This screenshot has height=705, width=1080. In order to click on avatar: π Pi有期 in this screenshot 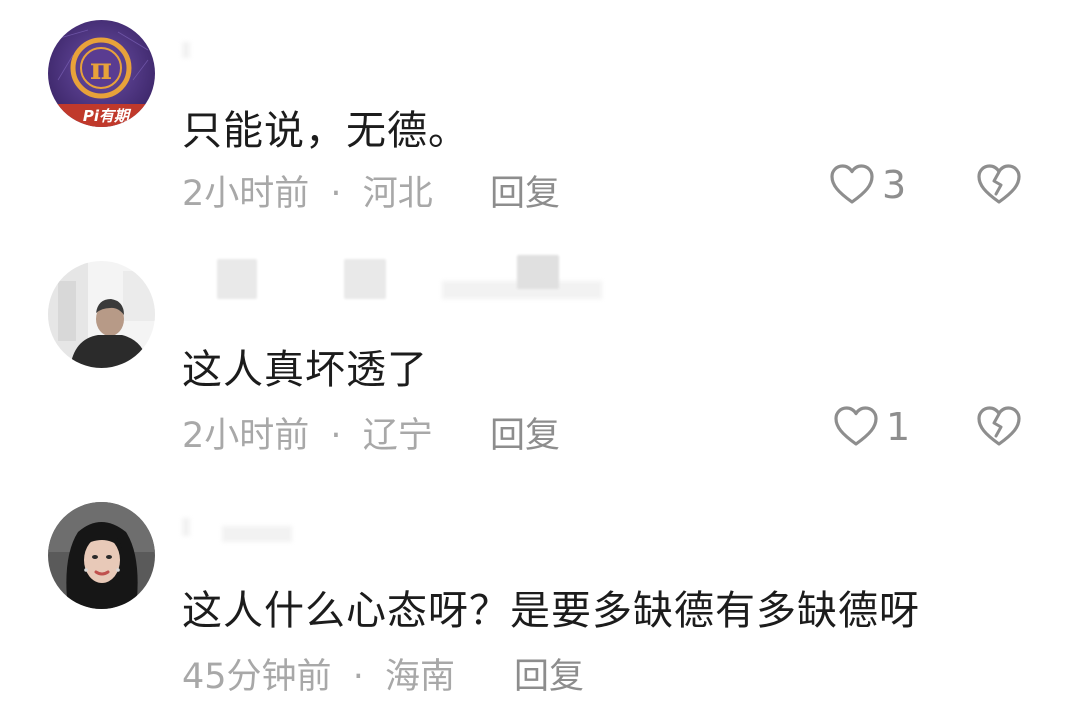, I will do `click(101, 73)`.